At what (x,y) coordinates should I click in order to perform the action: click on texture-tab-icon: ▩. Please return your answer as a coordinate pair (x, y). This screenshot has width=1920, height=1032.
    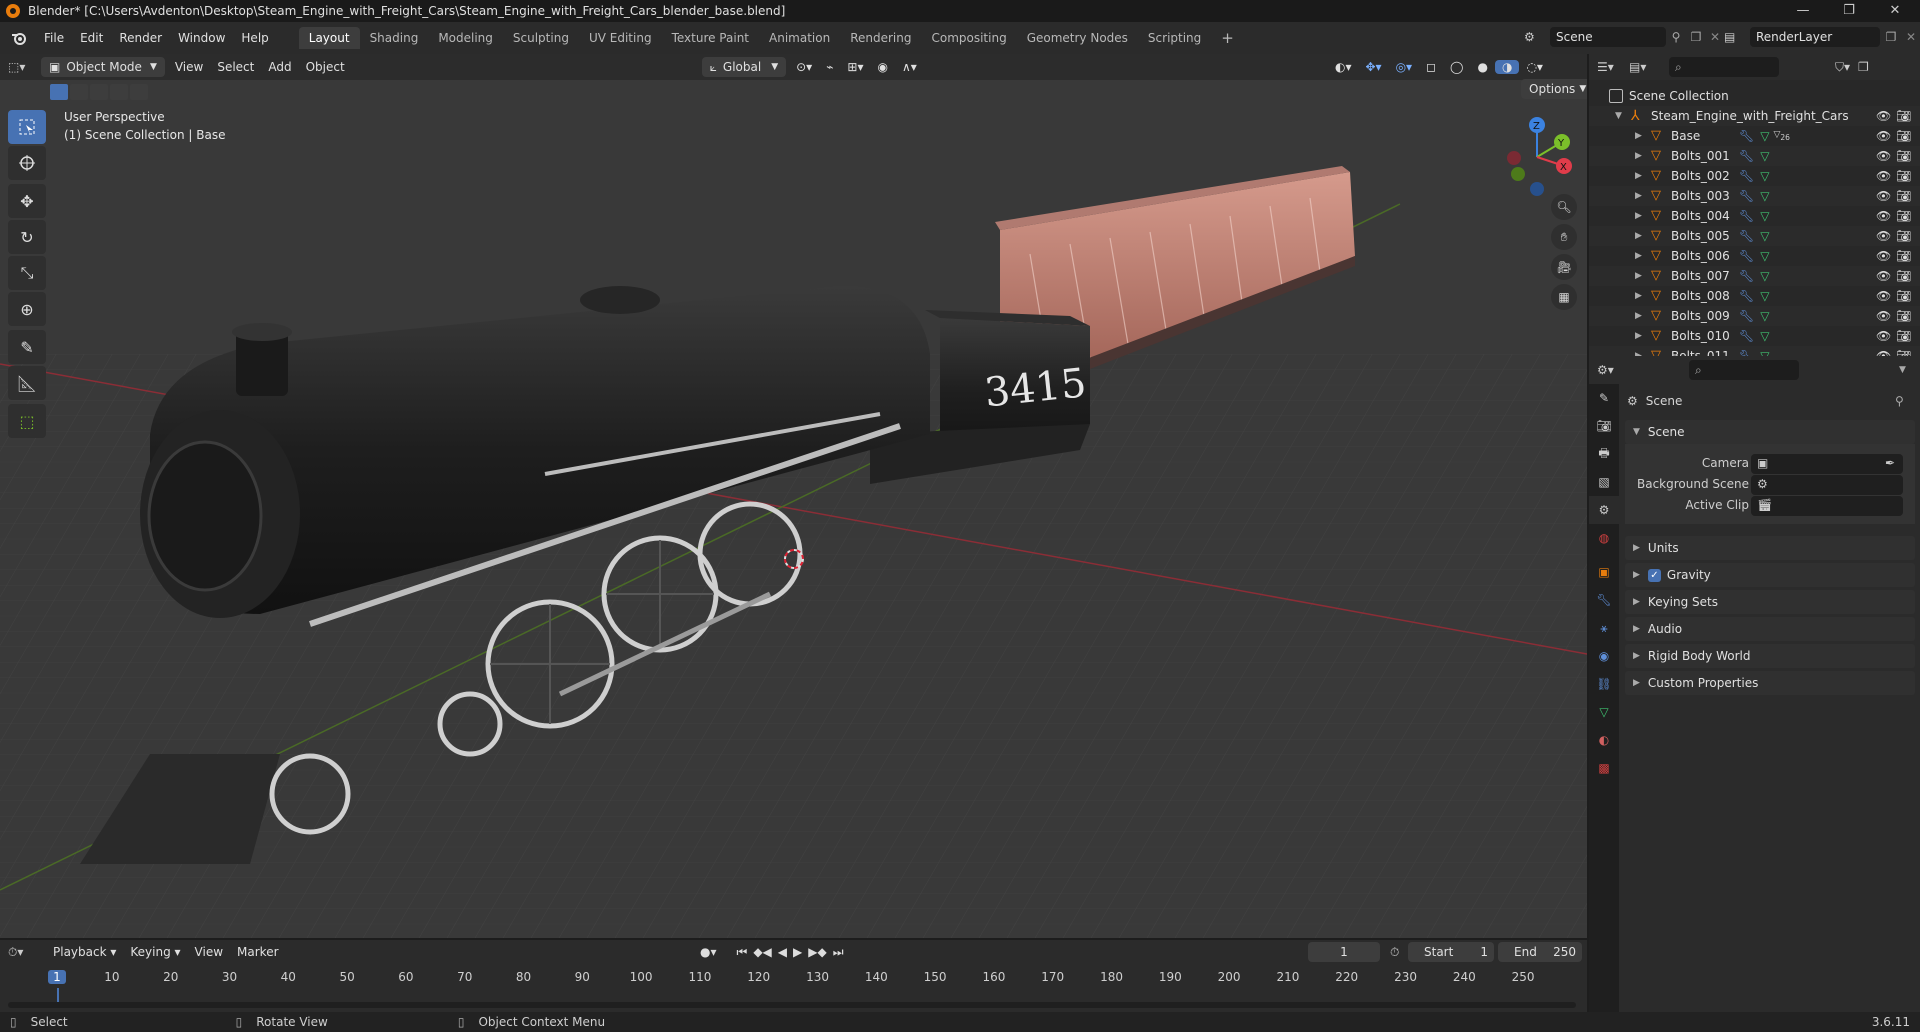
    Looking at the image, I should click on (1604, 768).